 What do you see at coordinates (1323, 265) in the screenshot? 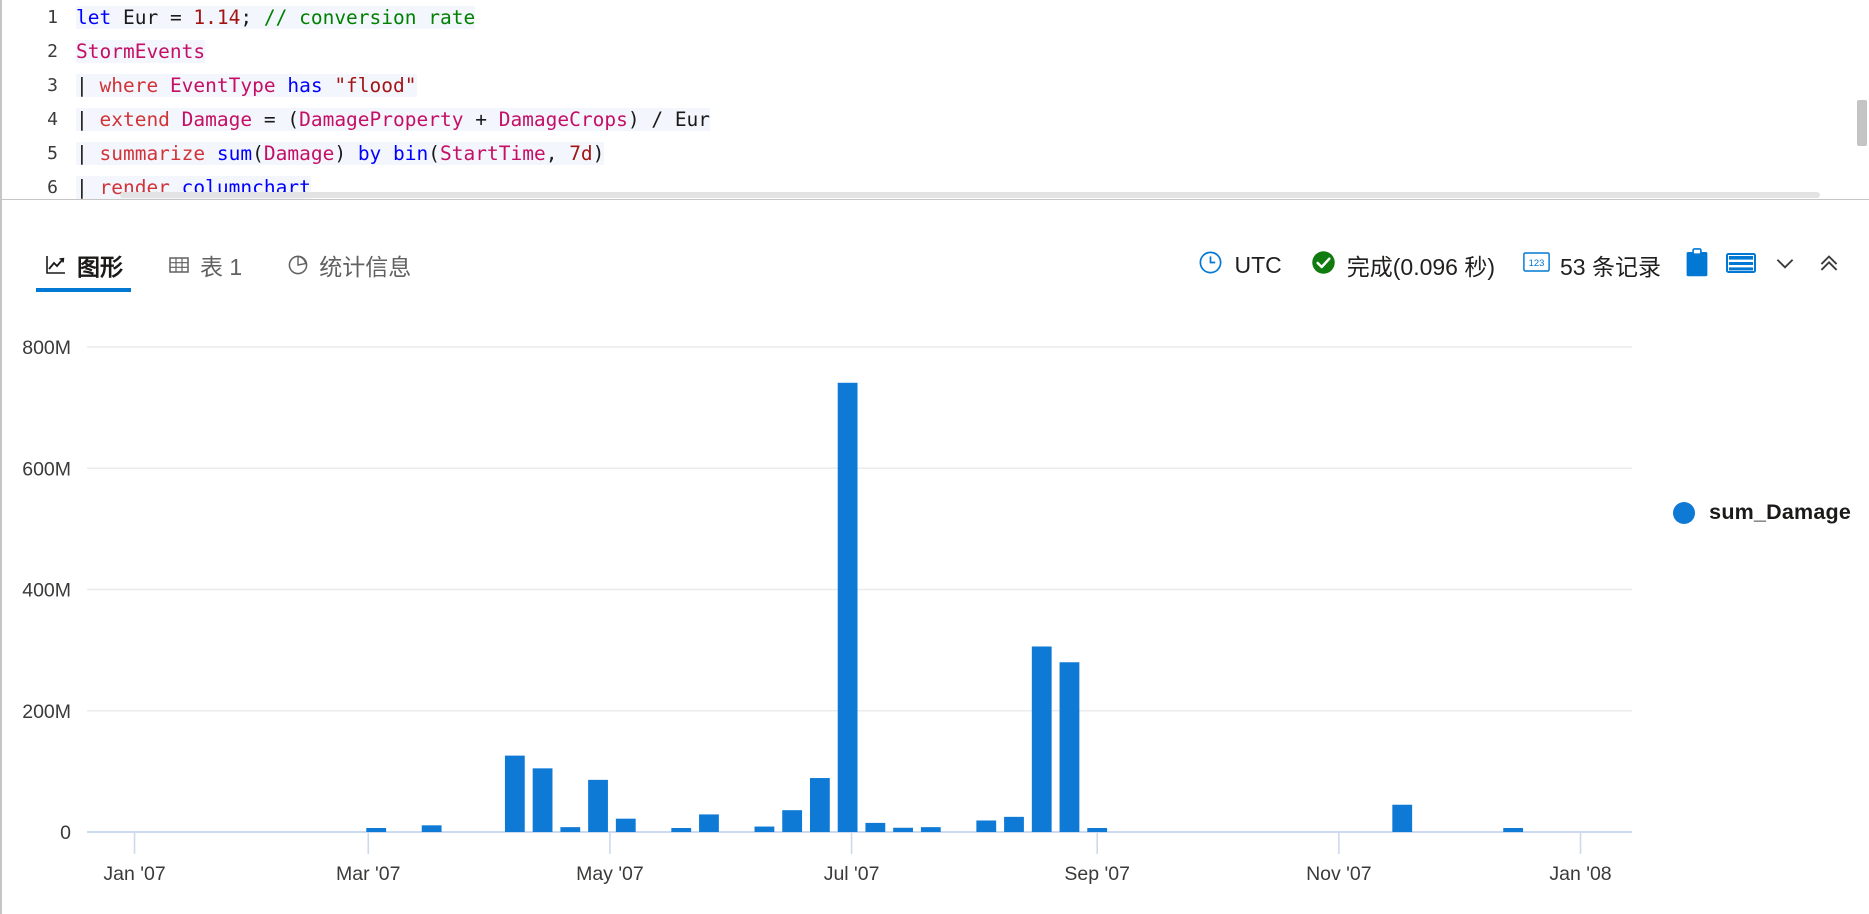
I see `check-circle-icon` at bounding box center [1323, 265].